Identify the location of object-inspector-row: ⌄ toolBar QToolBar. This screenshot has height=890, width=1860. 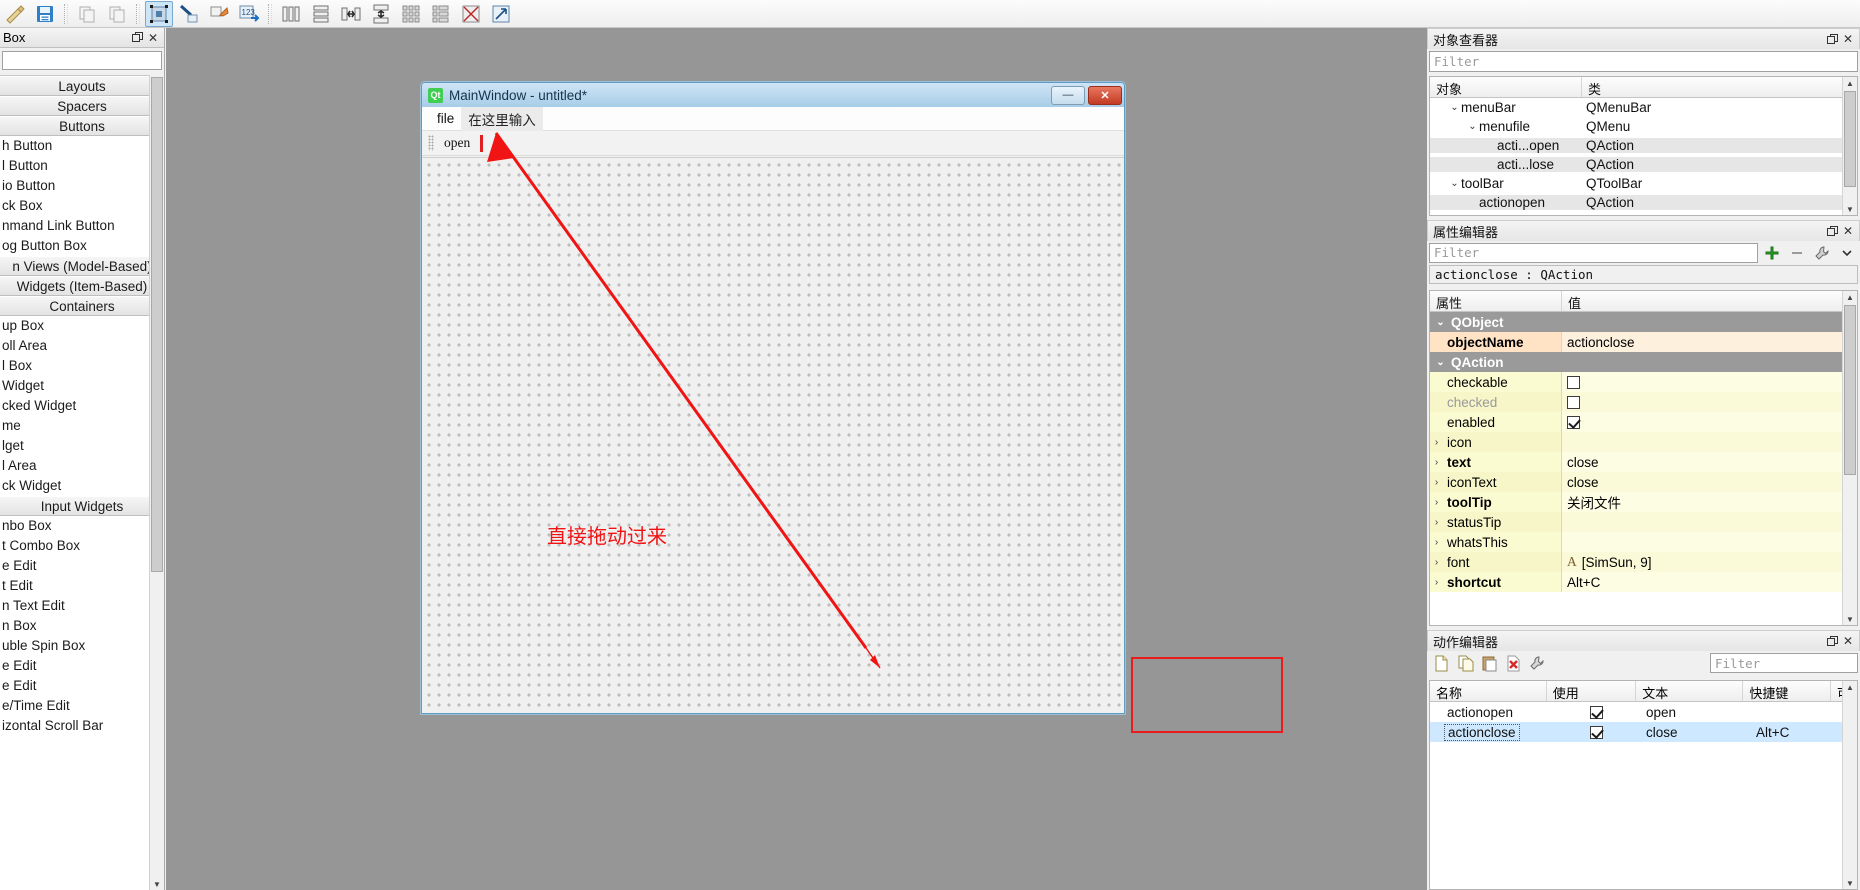
(1643, 183).